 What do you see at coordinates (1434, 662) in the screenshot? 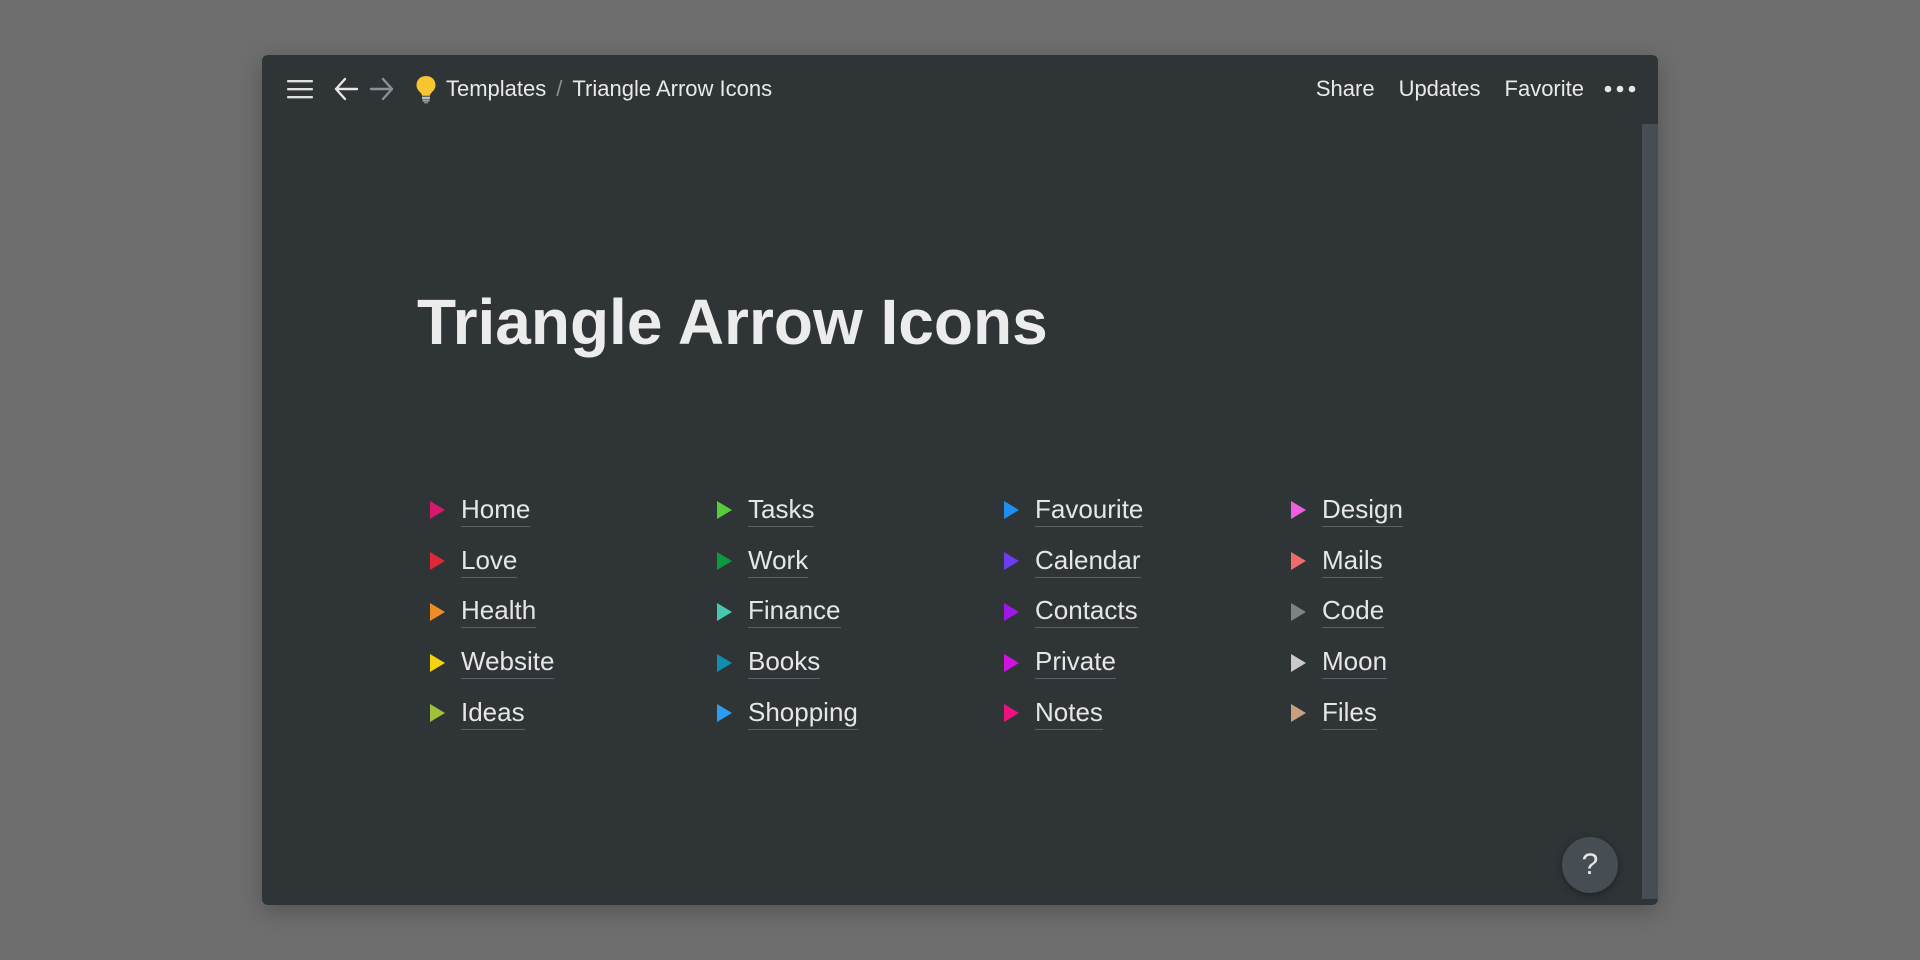
I see `link-moon: Moon` at bounding box center [1434, 662].